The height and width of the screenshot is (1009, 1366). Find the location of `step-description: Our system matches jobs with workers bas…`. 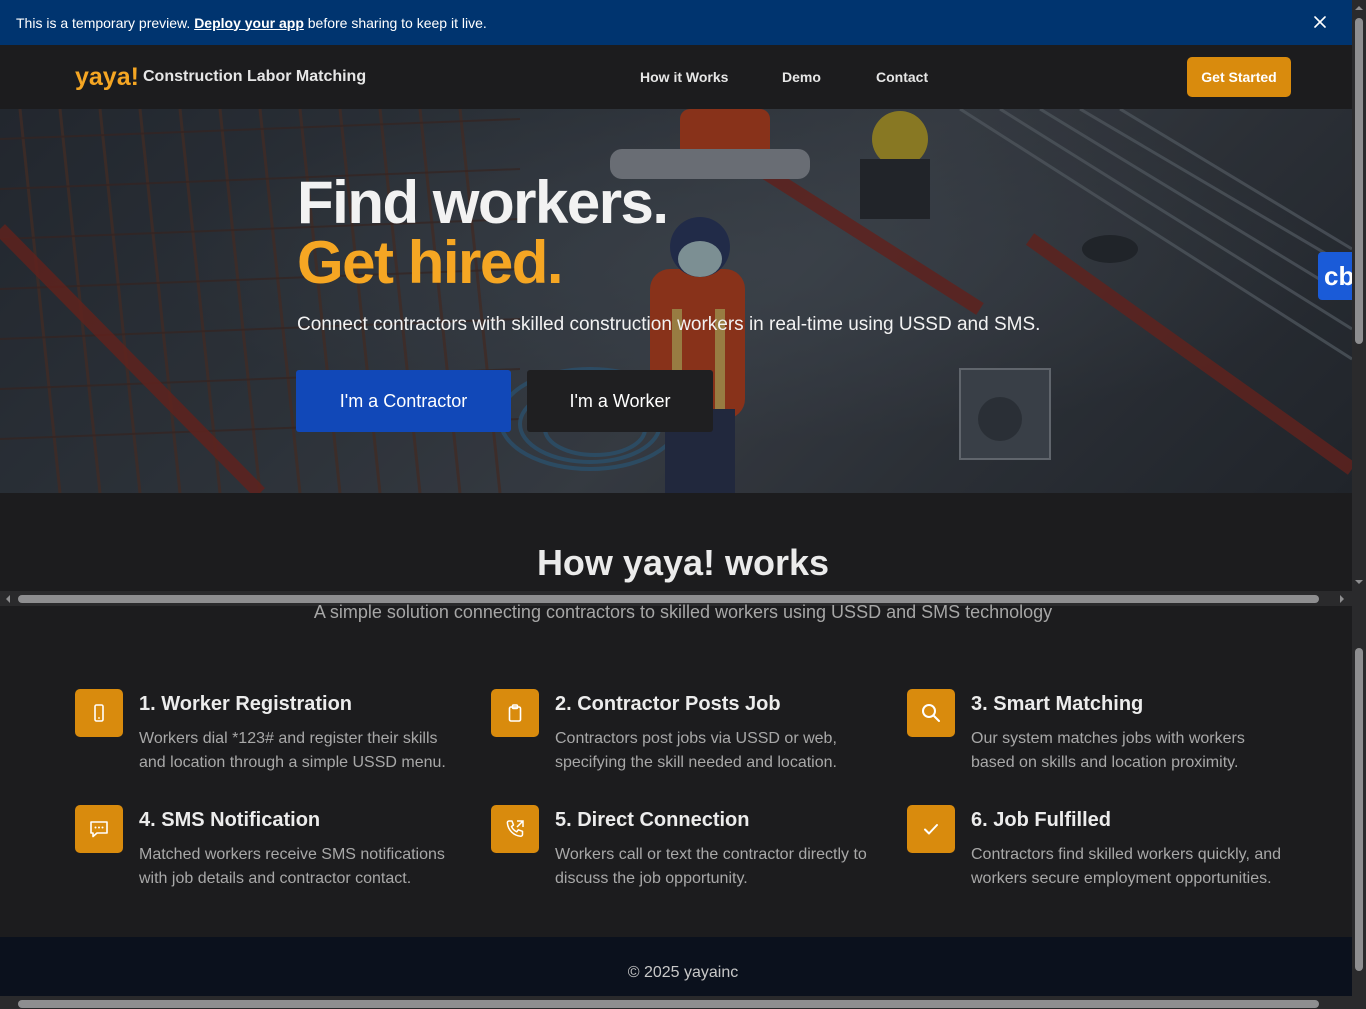

step-description: Our system matches jobs with workers bas… is located at coordinates (1108, 750).